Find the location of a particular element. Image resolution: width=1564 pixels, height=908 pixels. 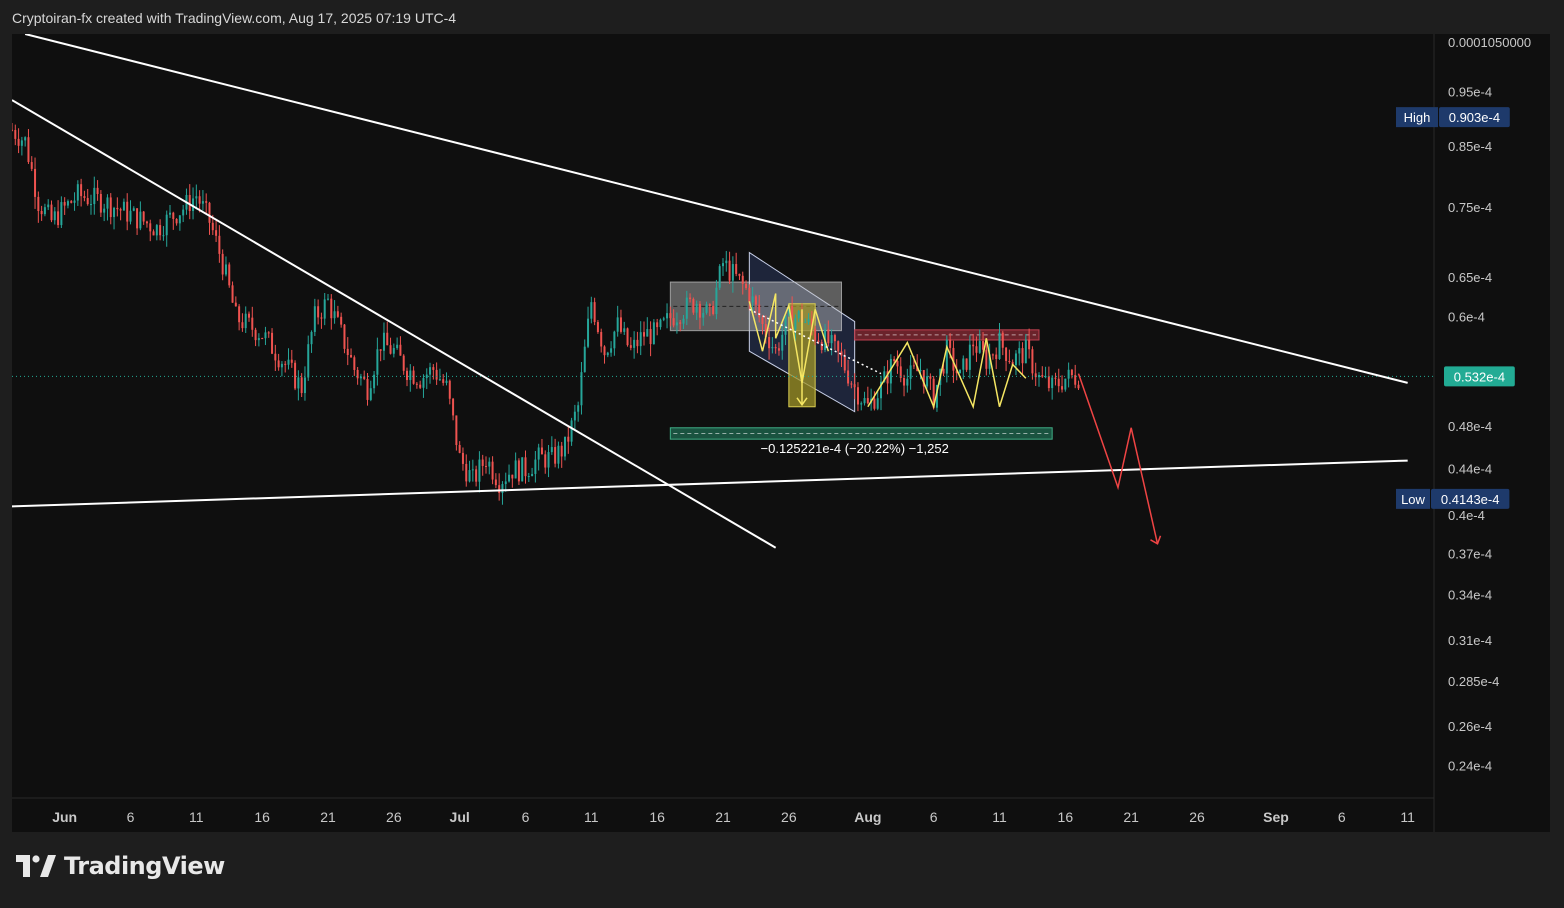

ascending-support-trendline is located at coordinates (710, 483).